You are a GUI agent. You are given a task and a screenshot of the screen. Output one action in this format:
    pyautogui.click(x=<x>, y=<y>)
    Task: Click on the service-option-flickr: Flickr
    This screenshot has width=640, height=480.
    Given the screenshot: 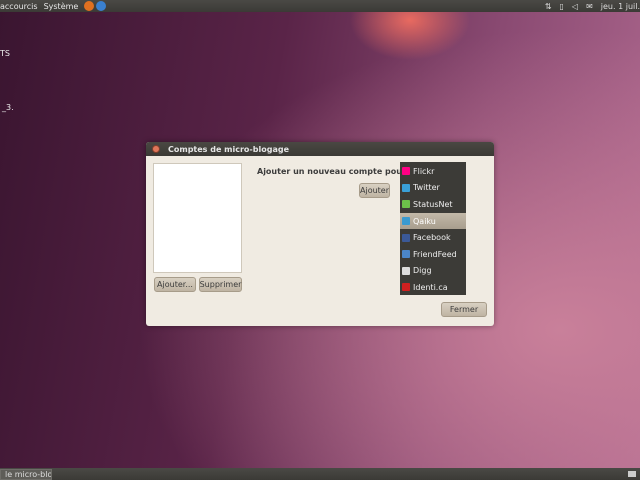 What is the action you would take?
    pyautogui.click(x=433, y=171)
    